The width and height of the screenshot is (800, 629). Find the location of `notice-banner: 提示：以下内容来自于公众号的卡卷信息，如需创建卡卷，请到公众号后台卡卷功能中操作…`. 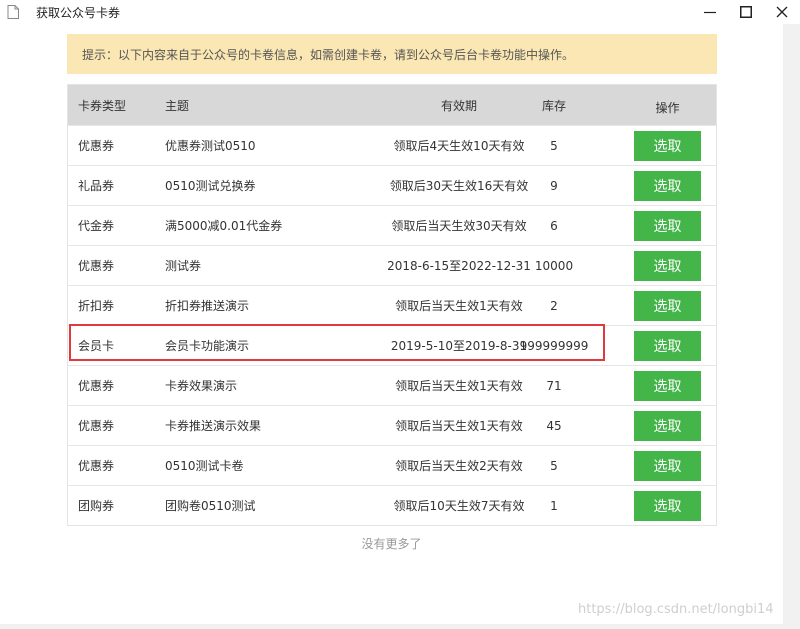

notice-banner: 提示：以下内容来自于公众号的卡卷信息，如需创建卡卷，请到公众号后台卡卷功能中操作… is located at coordinates (392, 54).